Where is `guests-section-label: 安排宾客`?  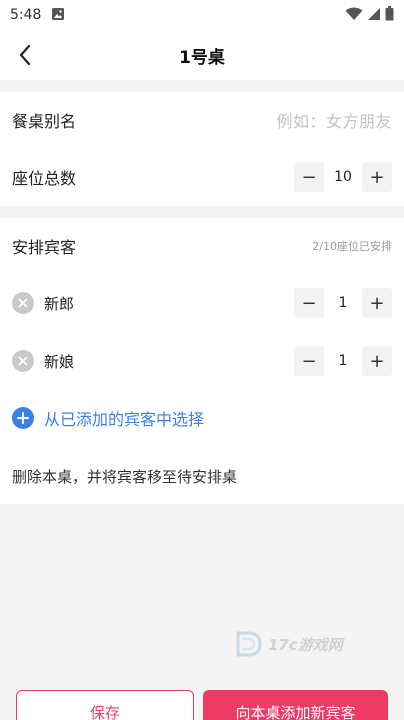
guests-section-label: 安排宾客 is located at coordinates (44, 247).